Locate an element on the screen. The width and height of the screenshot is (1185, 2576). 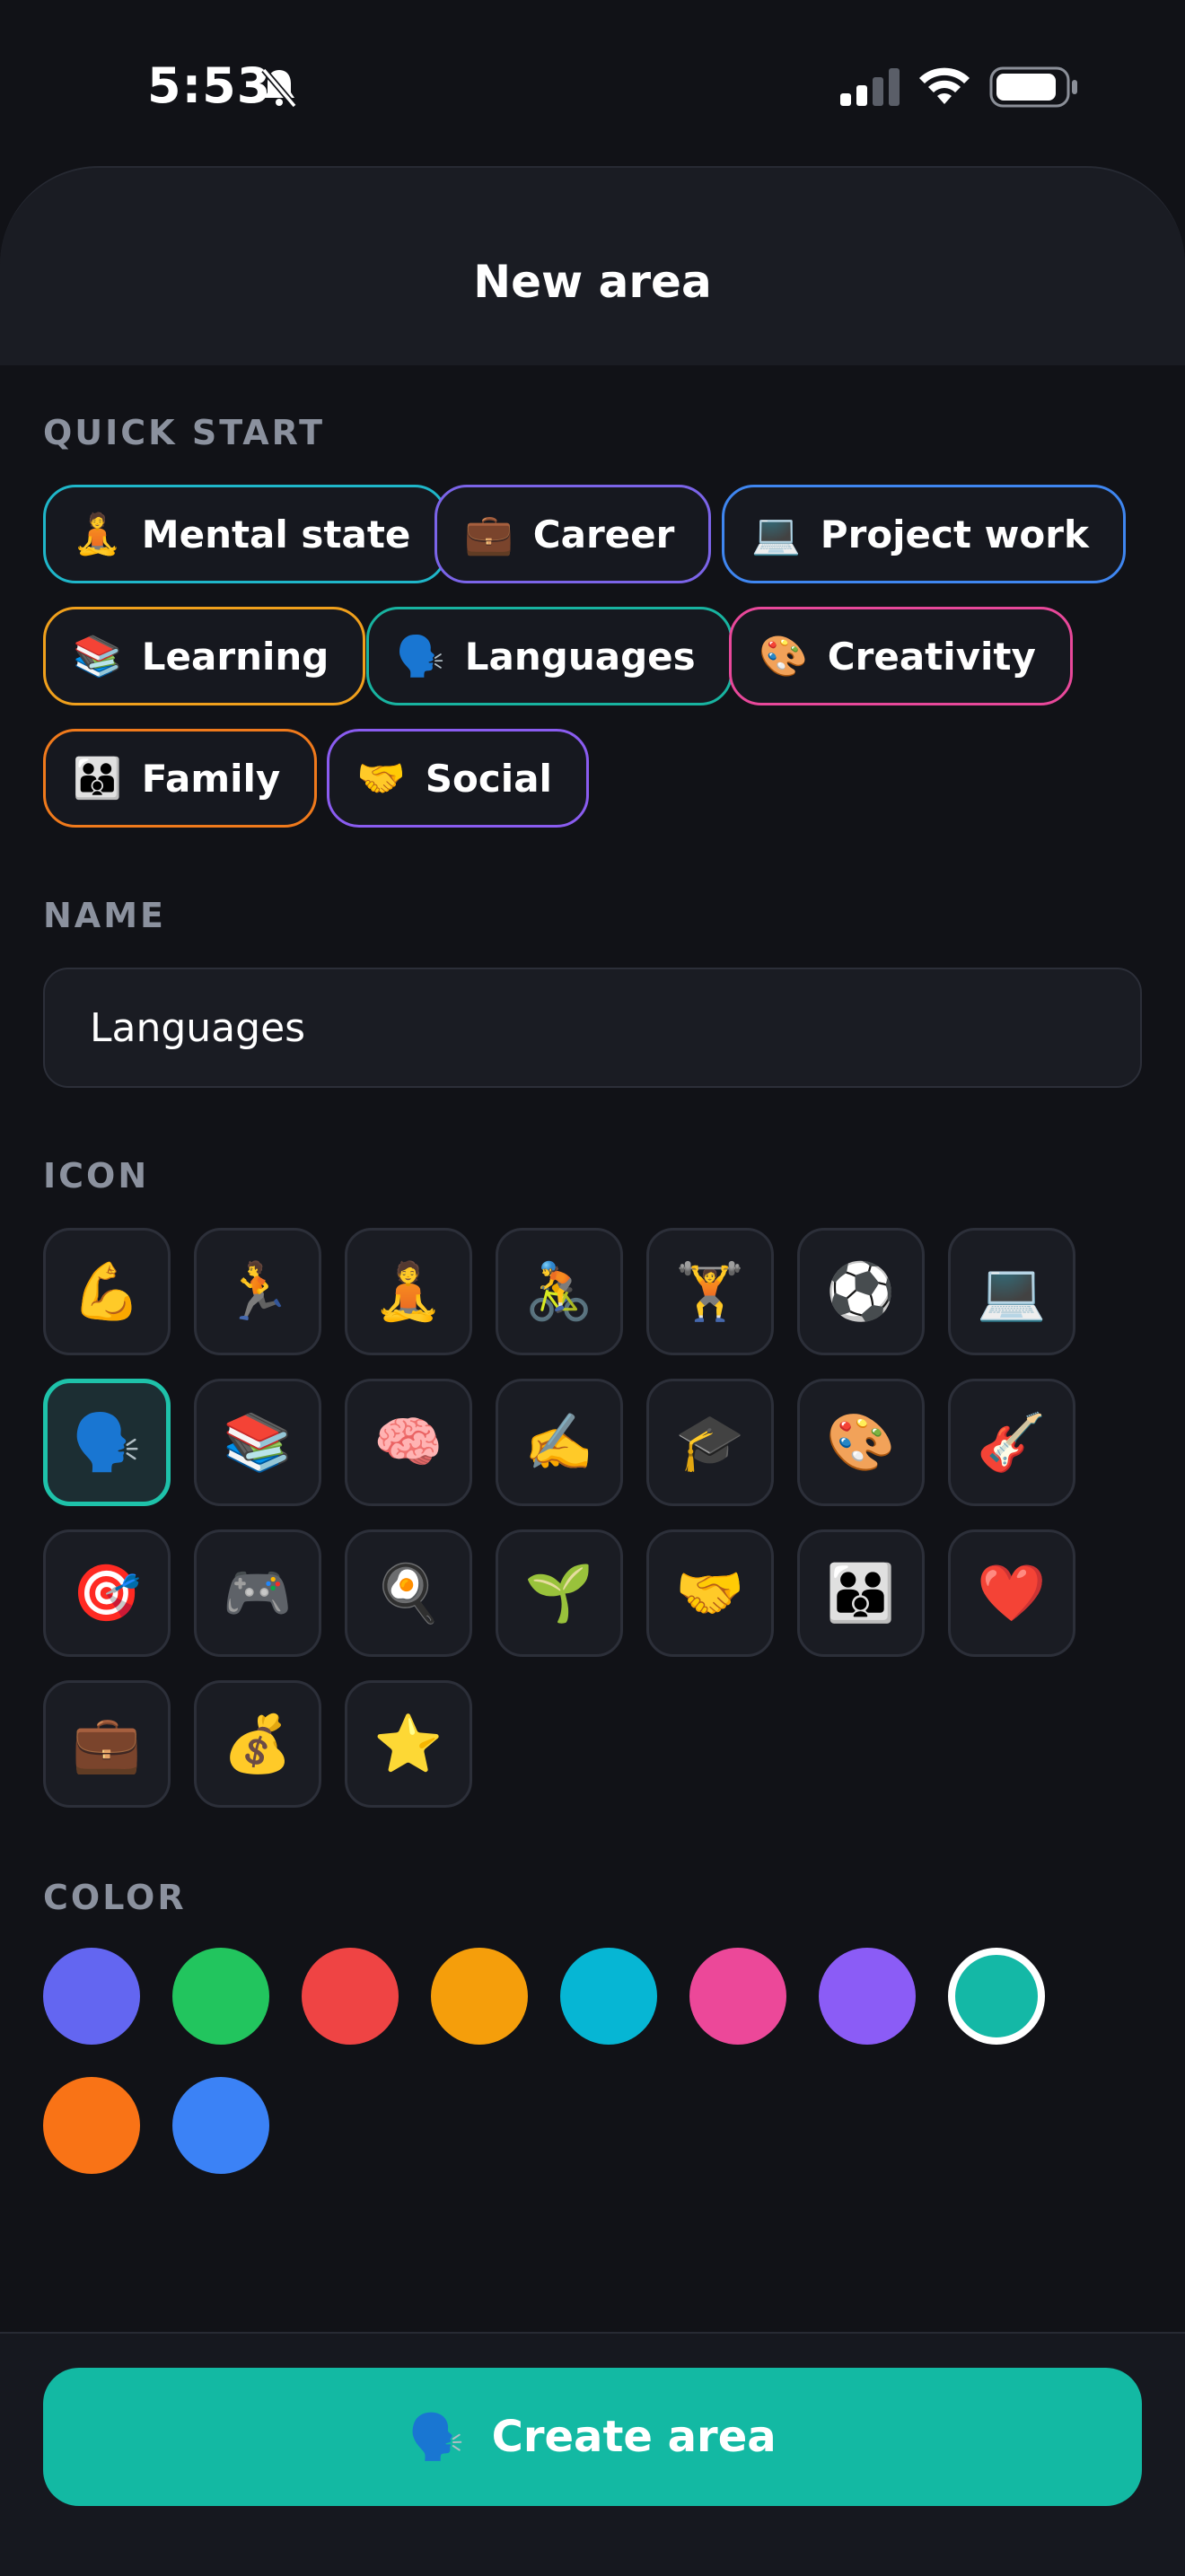
meditation-icon: 🧘 is located at coordinates (97, 534).